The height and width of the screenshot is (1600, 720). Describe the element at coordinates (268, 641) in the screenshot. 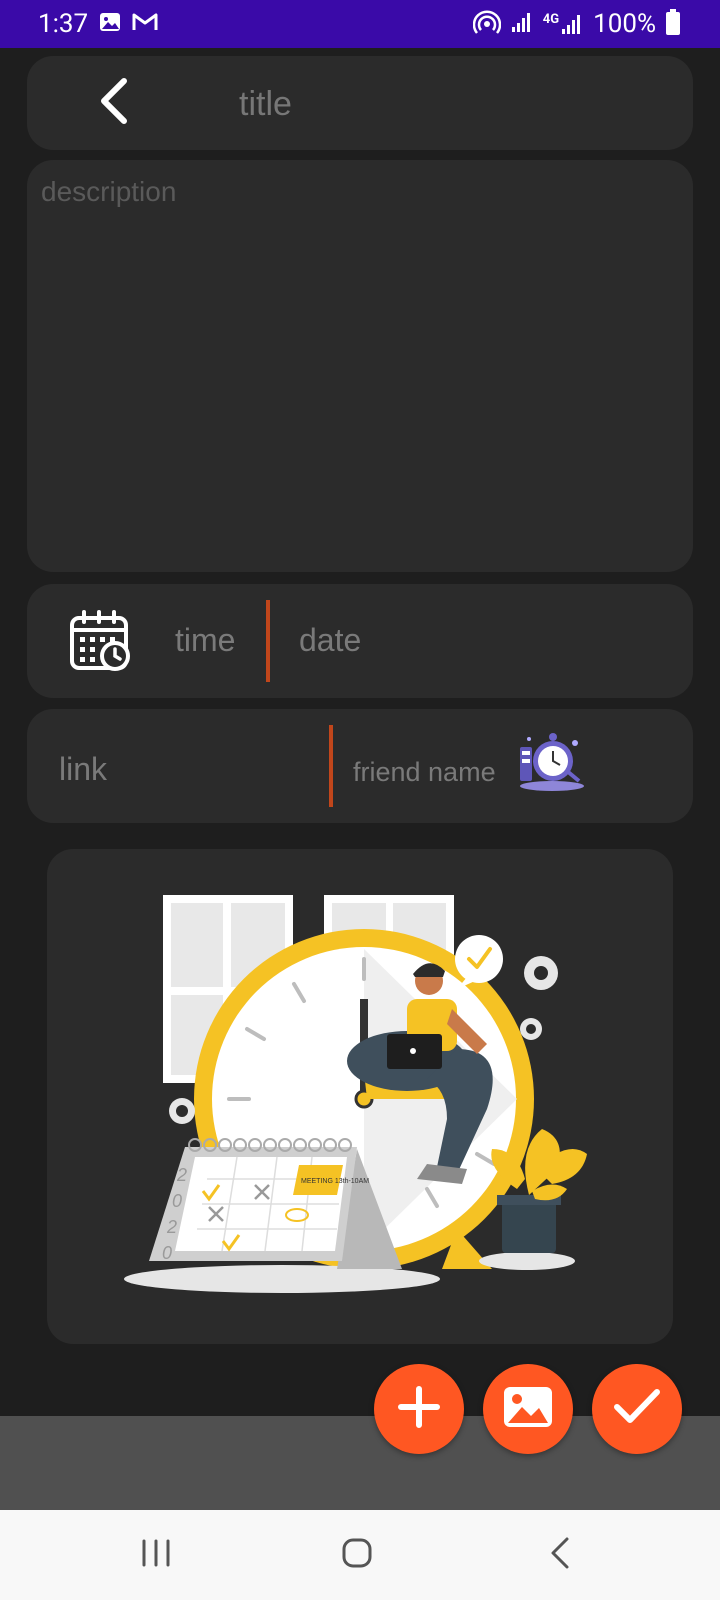

I see `time-date-divider` at that location.